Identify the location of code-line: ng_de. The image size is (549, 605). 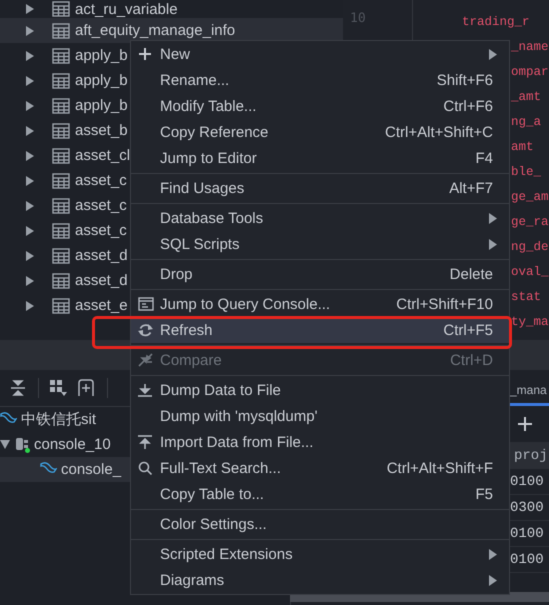
(530, 247).